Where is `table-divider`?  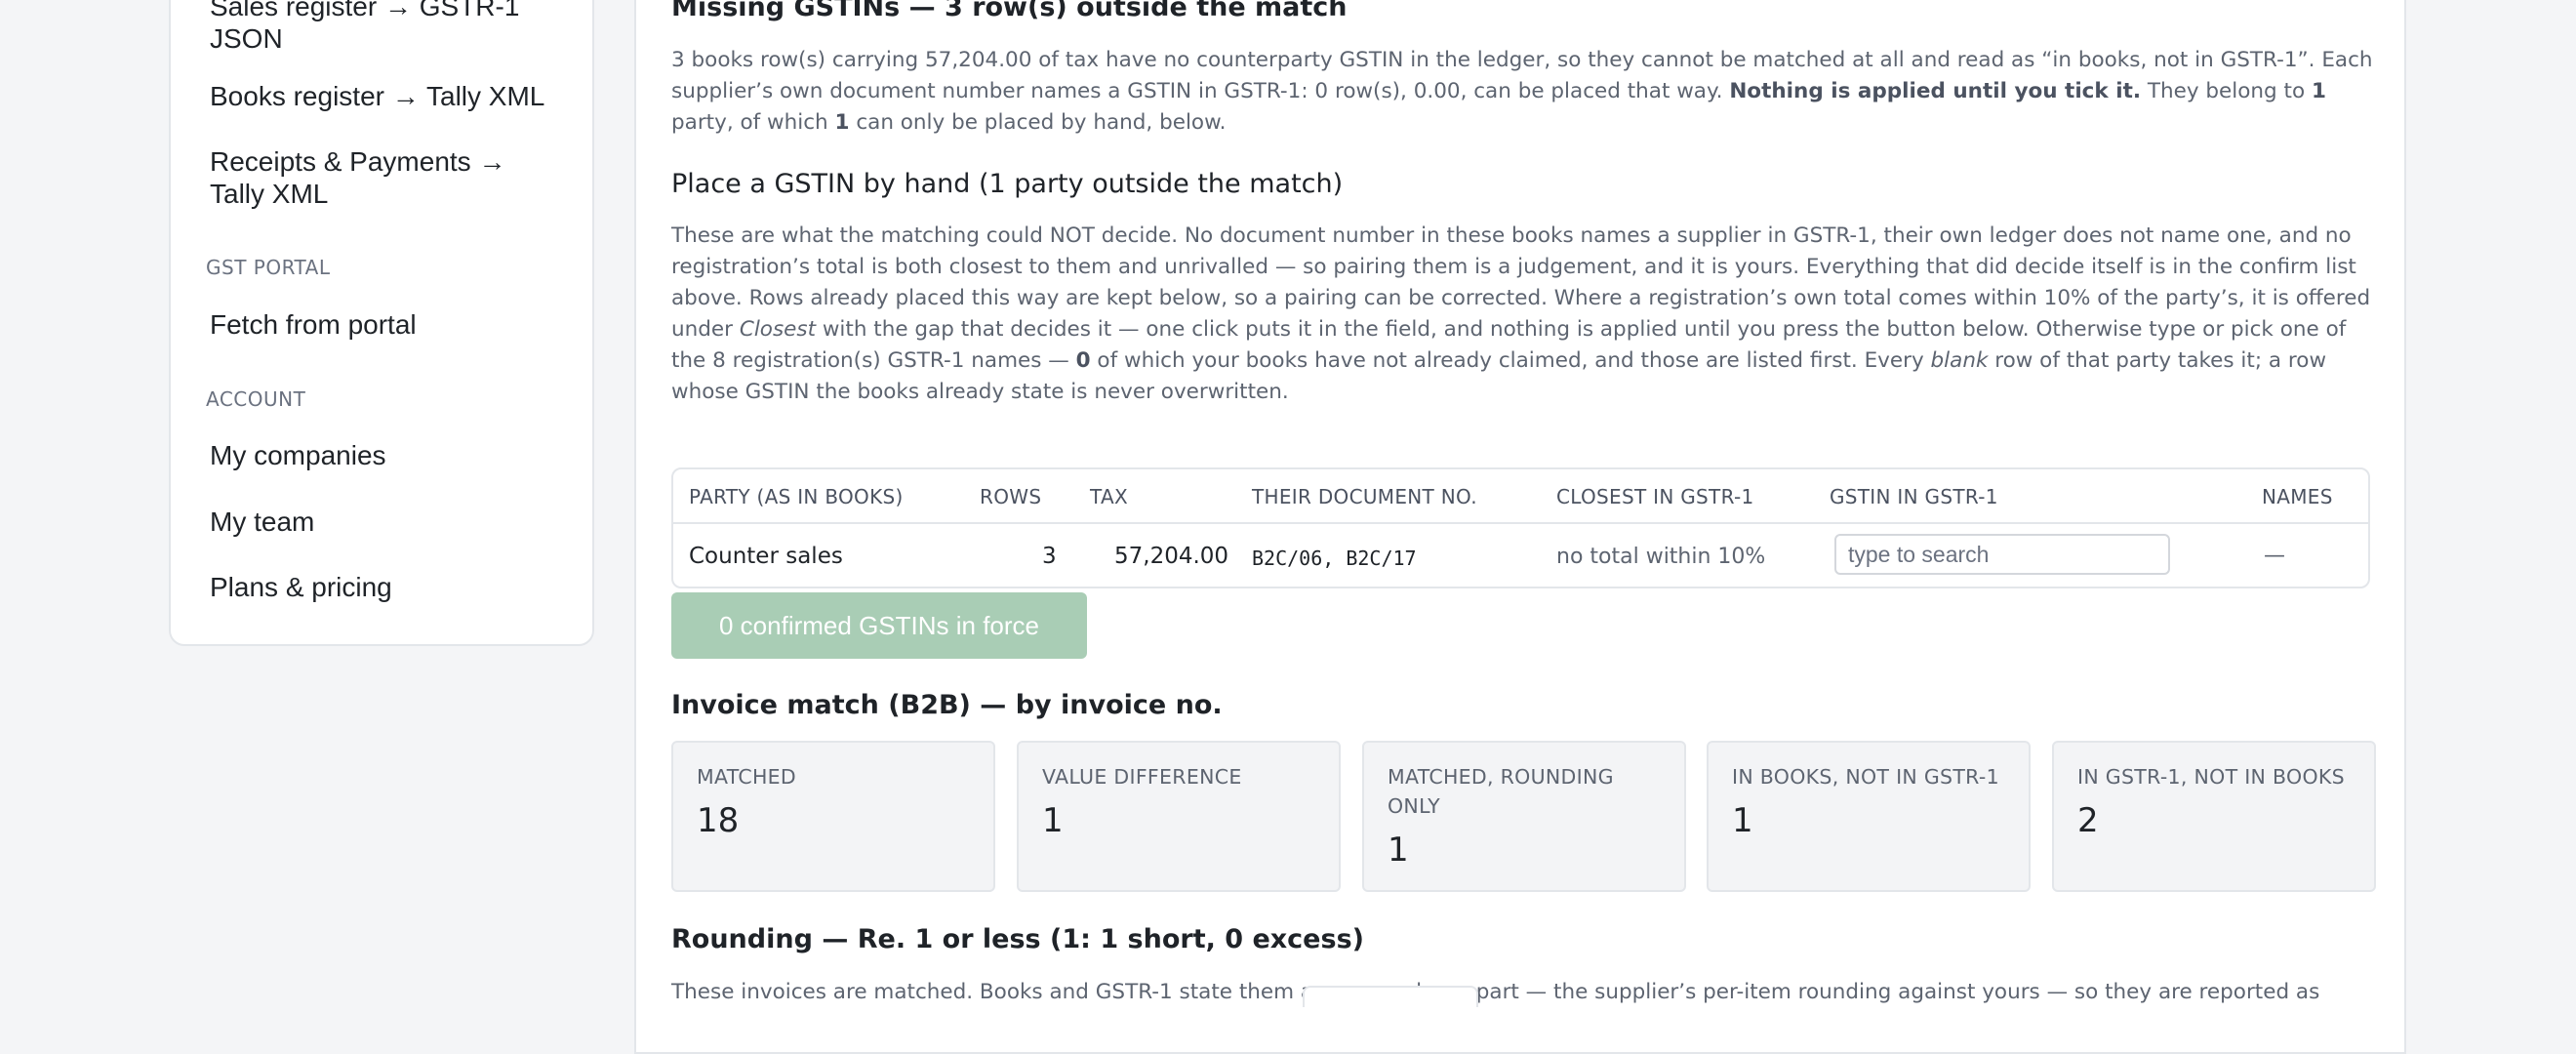 table-divider is located at coordinates (1520, 523).